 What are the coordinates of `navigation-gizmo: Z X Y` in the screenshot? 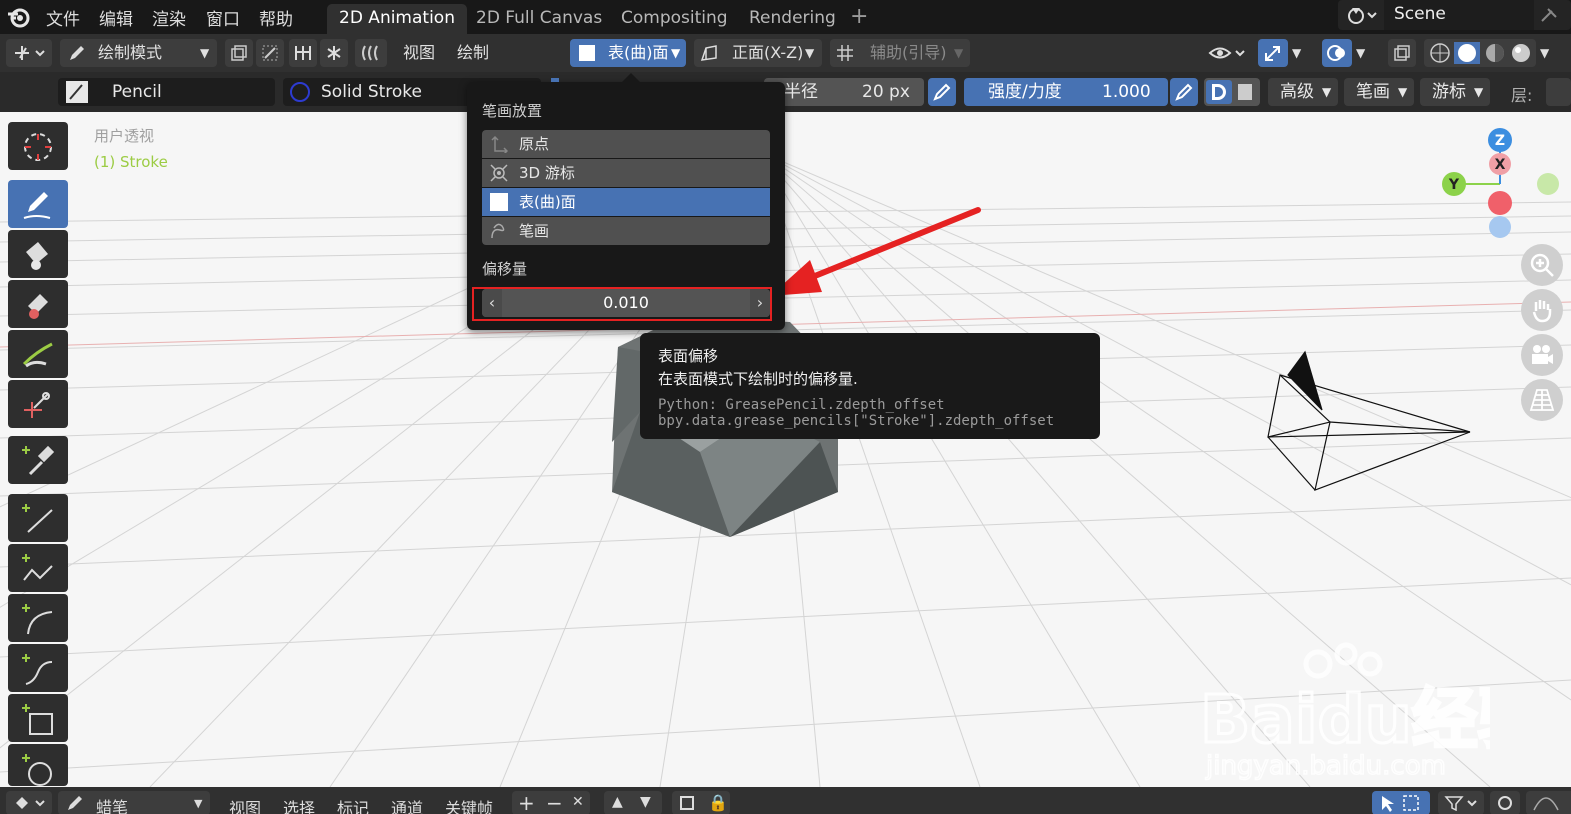 It's located at (1504, 182).